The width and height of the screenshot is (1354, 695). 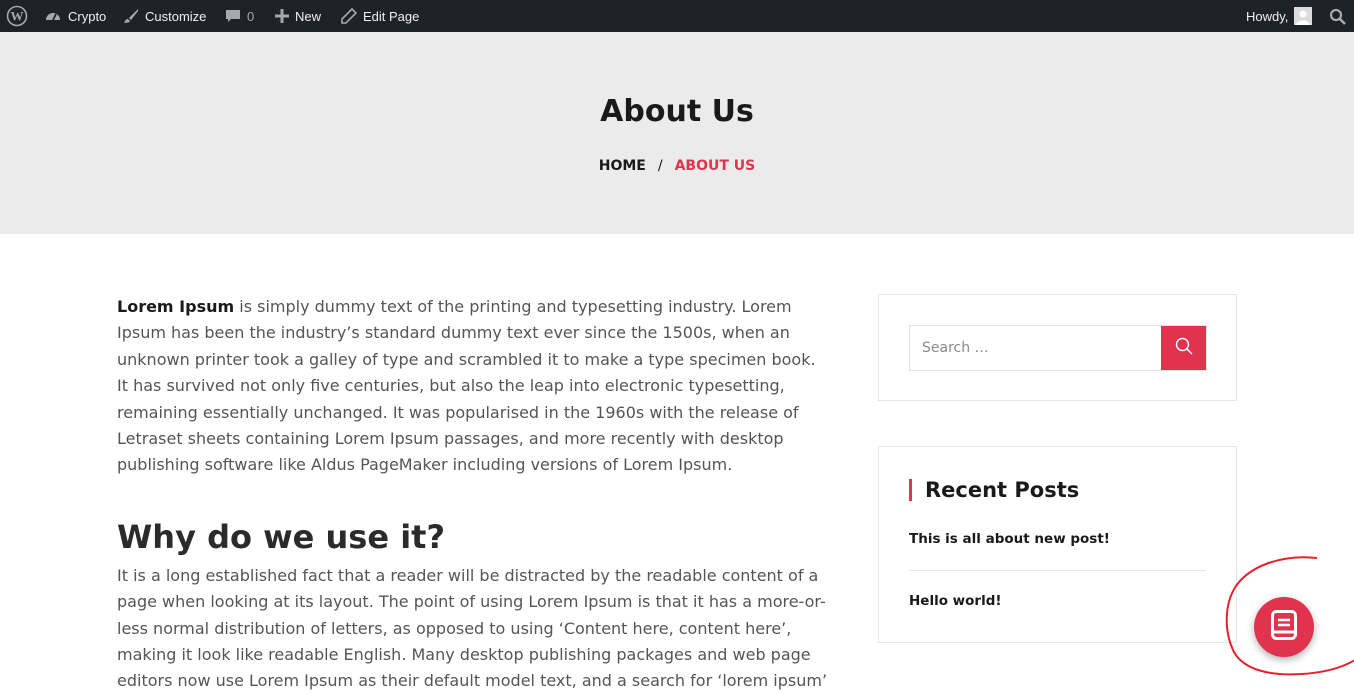 I want to click on comments-link: 0, so click(x=239, y=16).